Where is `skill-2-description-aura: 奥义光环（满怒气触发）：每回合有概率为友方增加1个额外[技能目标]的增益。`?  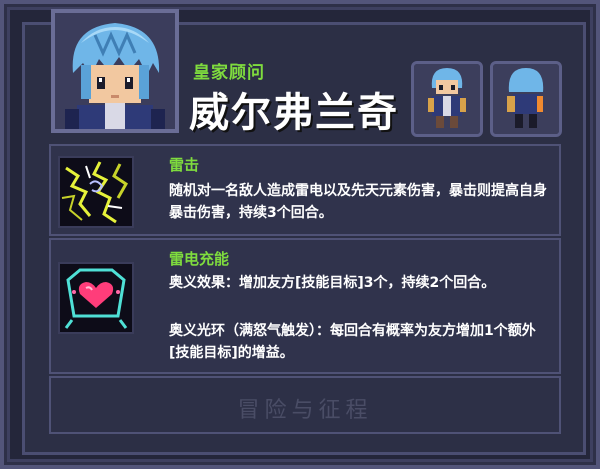
skill-2-description-aura: 奥义光环（满怒气触发）：每回合有概率为友方增加1个额外[技能目标]的增益。 is located at coordinates (352, 342).